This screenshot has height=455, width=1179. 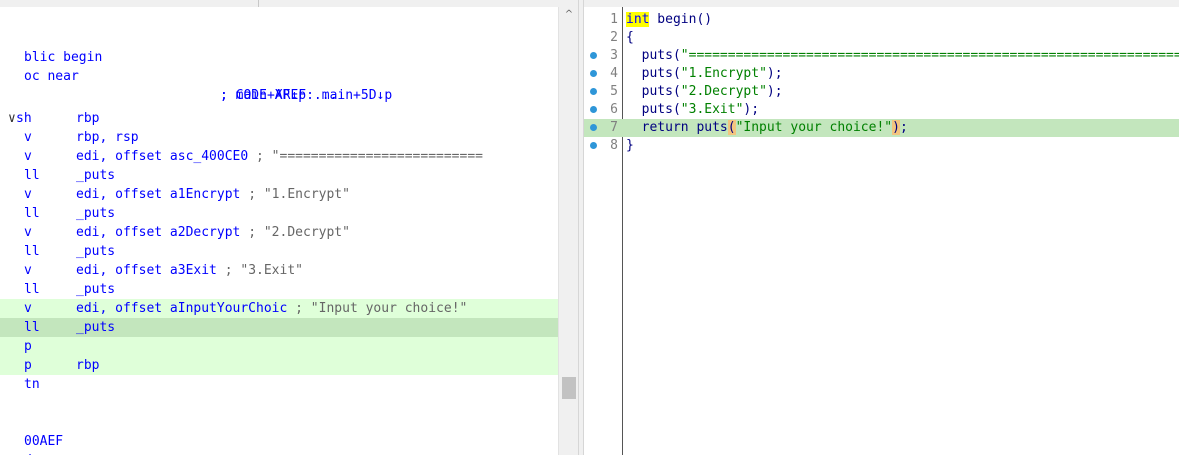 I want to click on line-number: 4, so click(x=614, y=73).